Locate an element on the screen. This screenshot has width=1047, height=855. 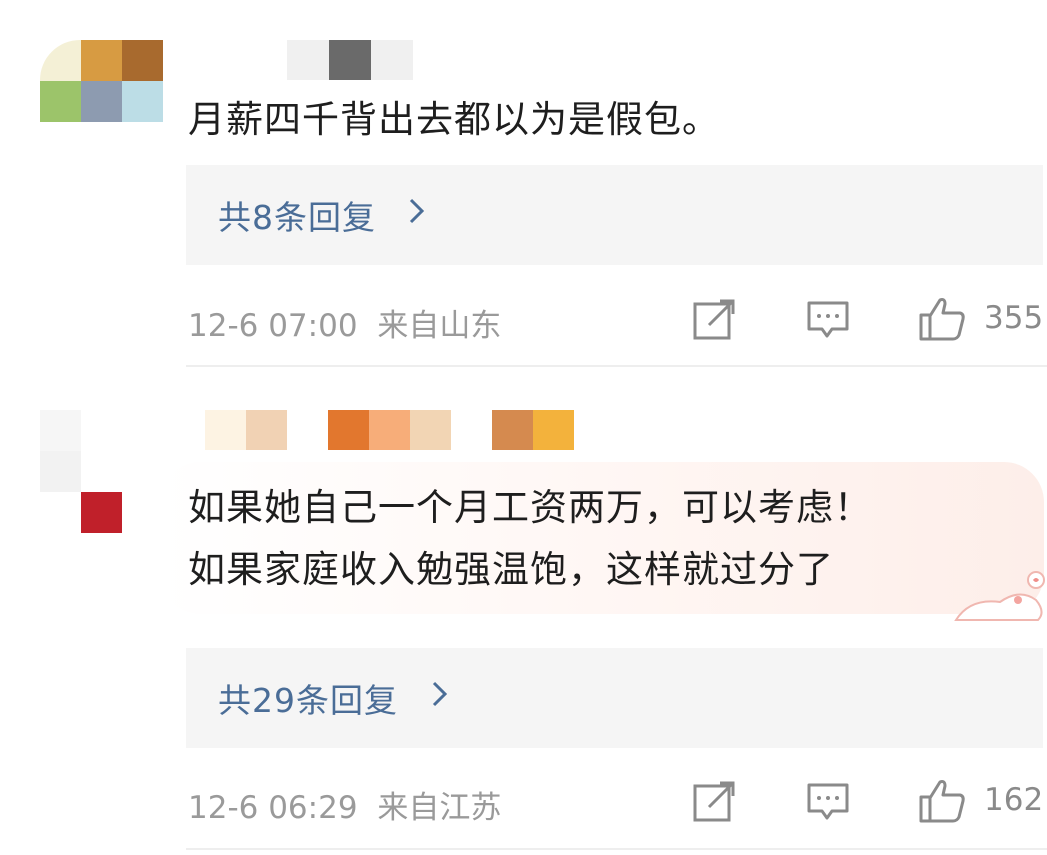
location: 来自山东 is located at coordinates (439, 326).